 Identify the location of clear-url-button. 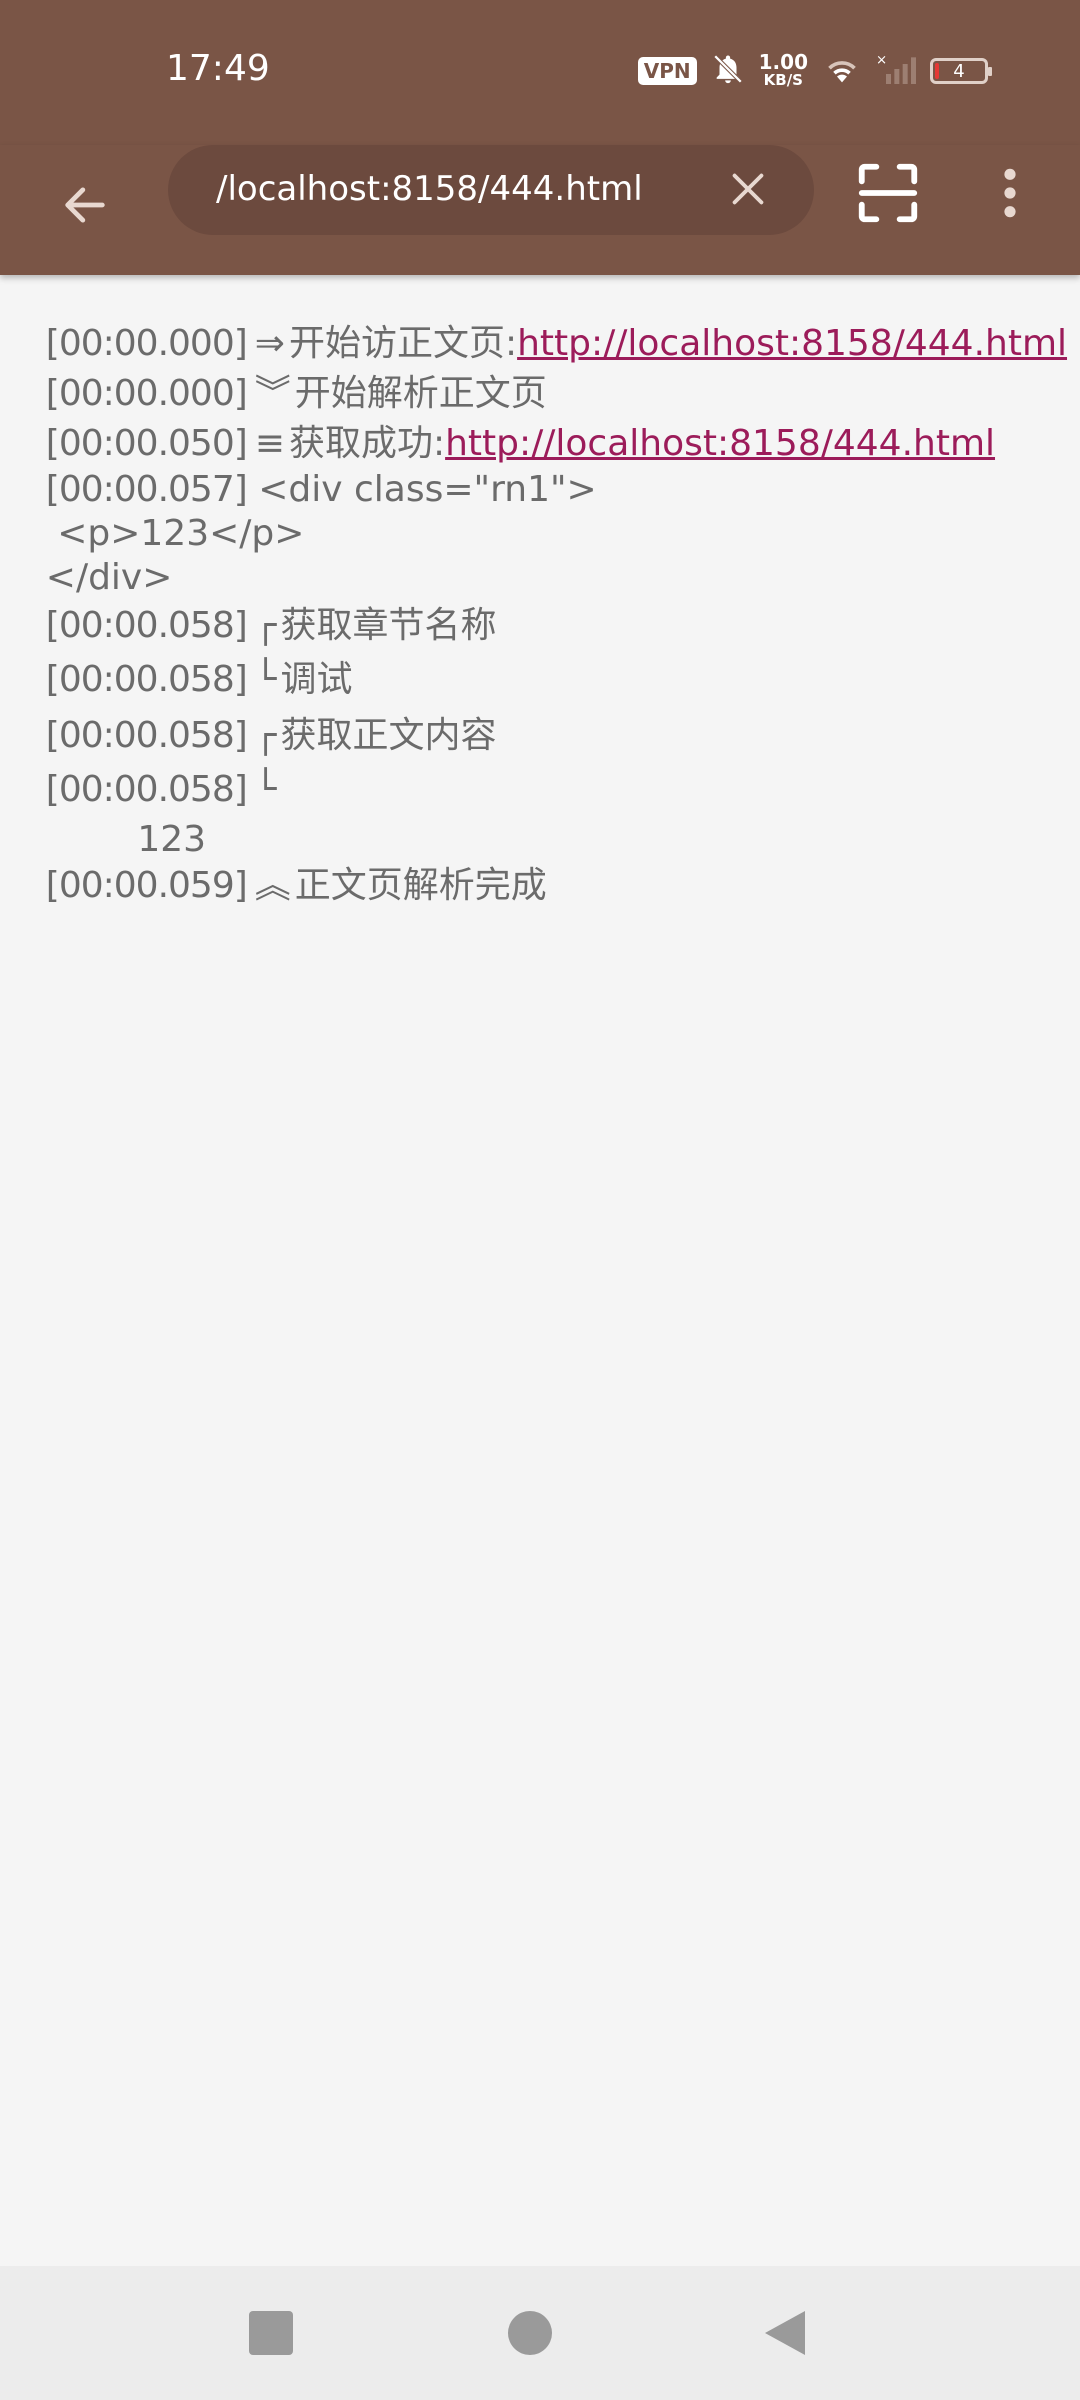
(748, 189).